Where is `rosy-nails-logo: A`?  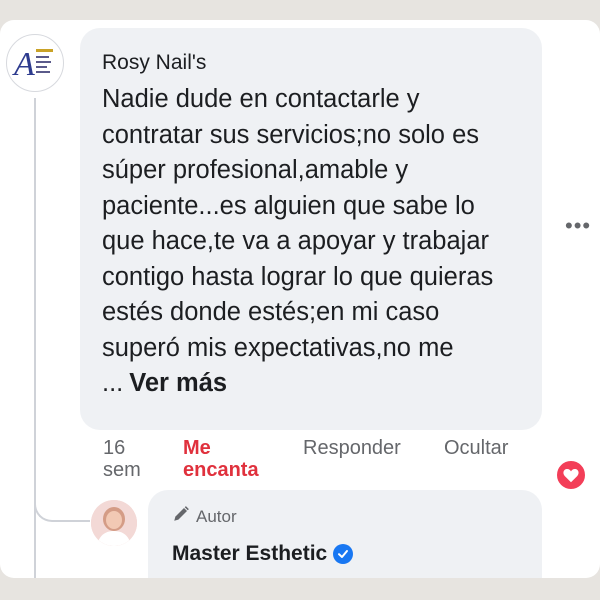
rosy-nails-logo: A is located at coordinates (35, 63).